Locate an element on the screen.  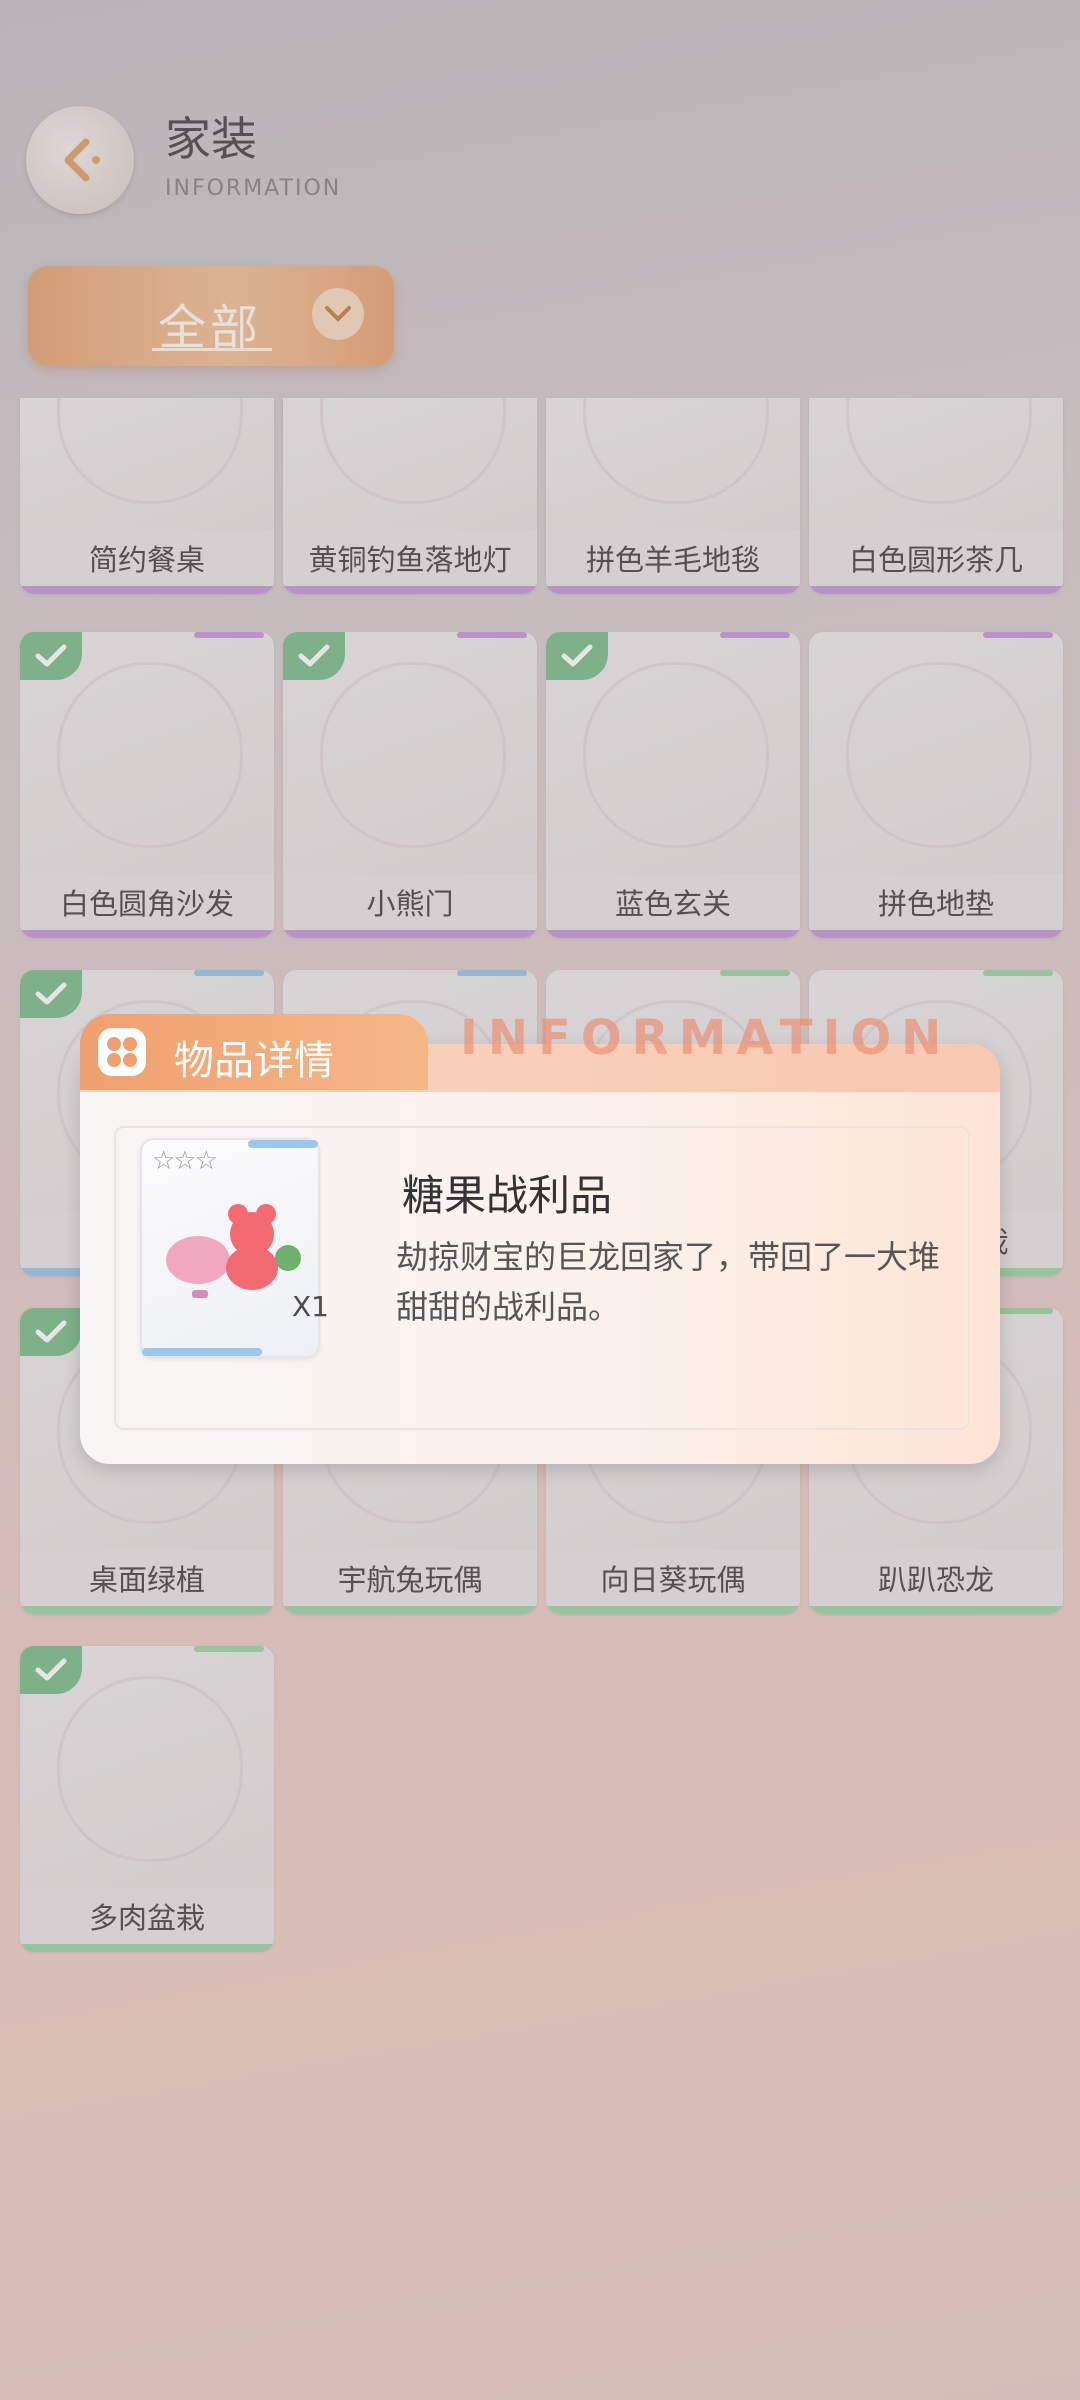
modal-ghost-text: INFORMATION is located at coordinates (706, 1038).